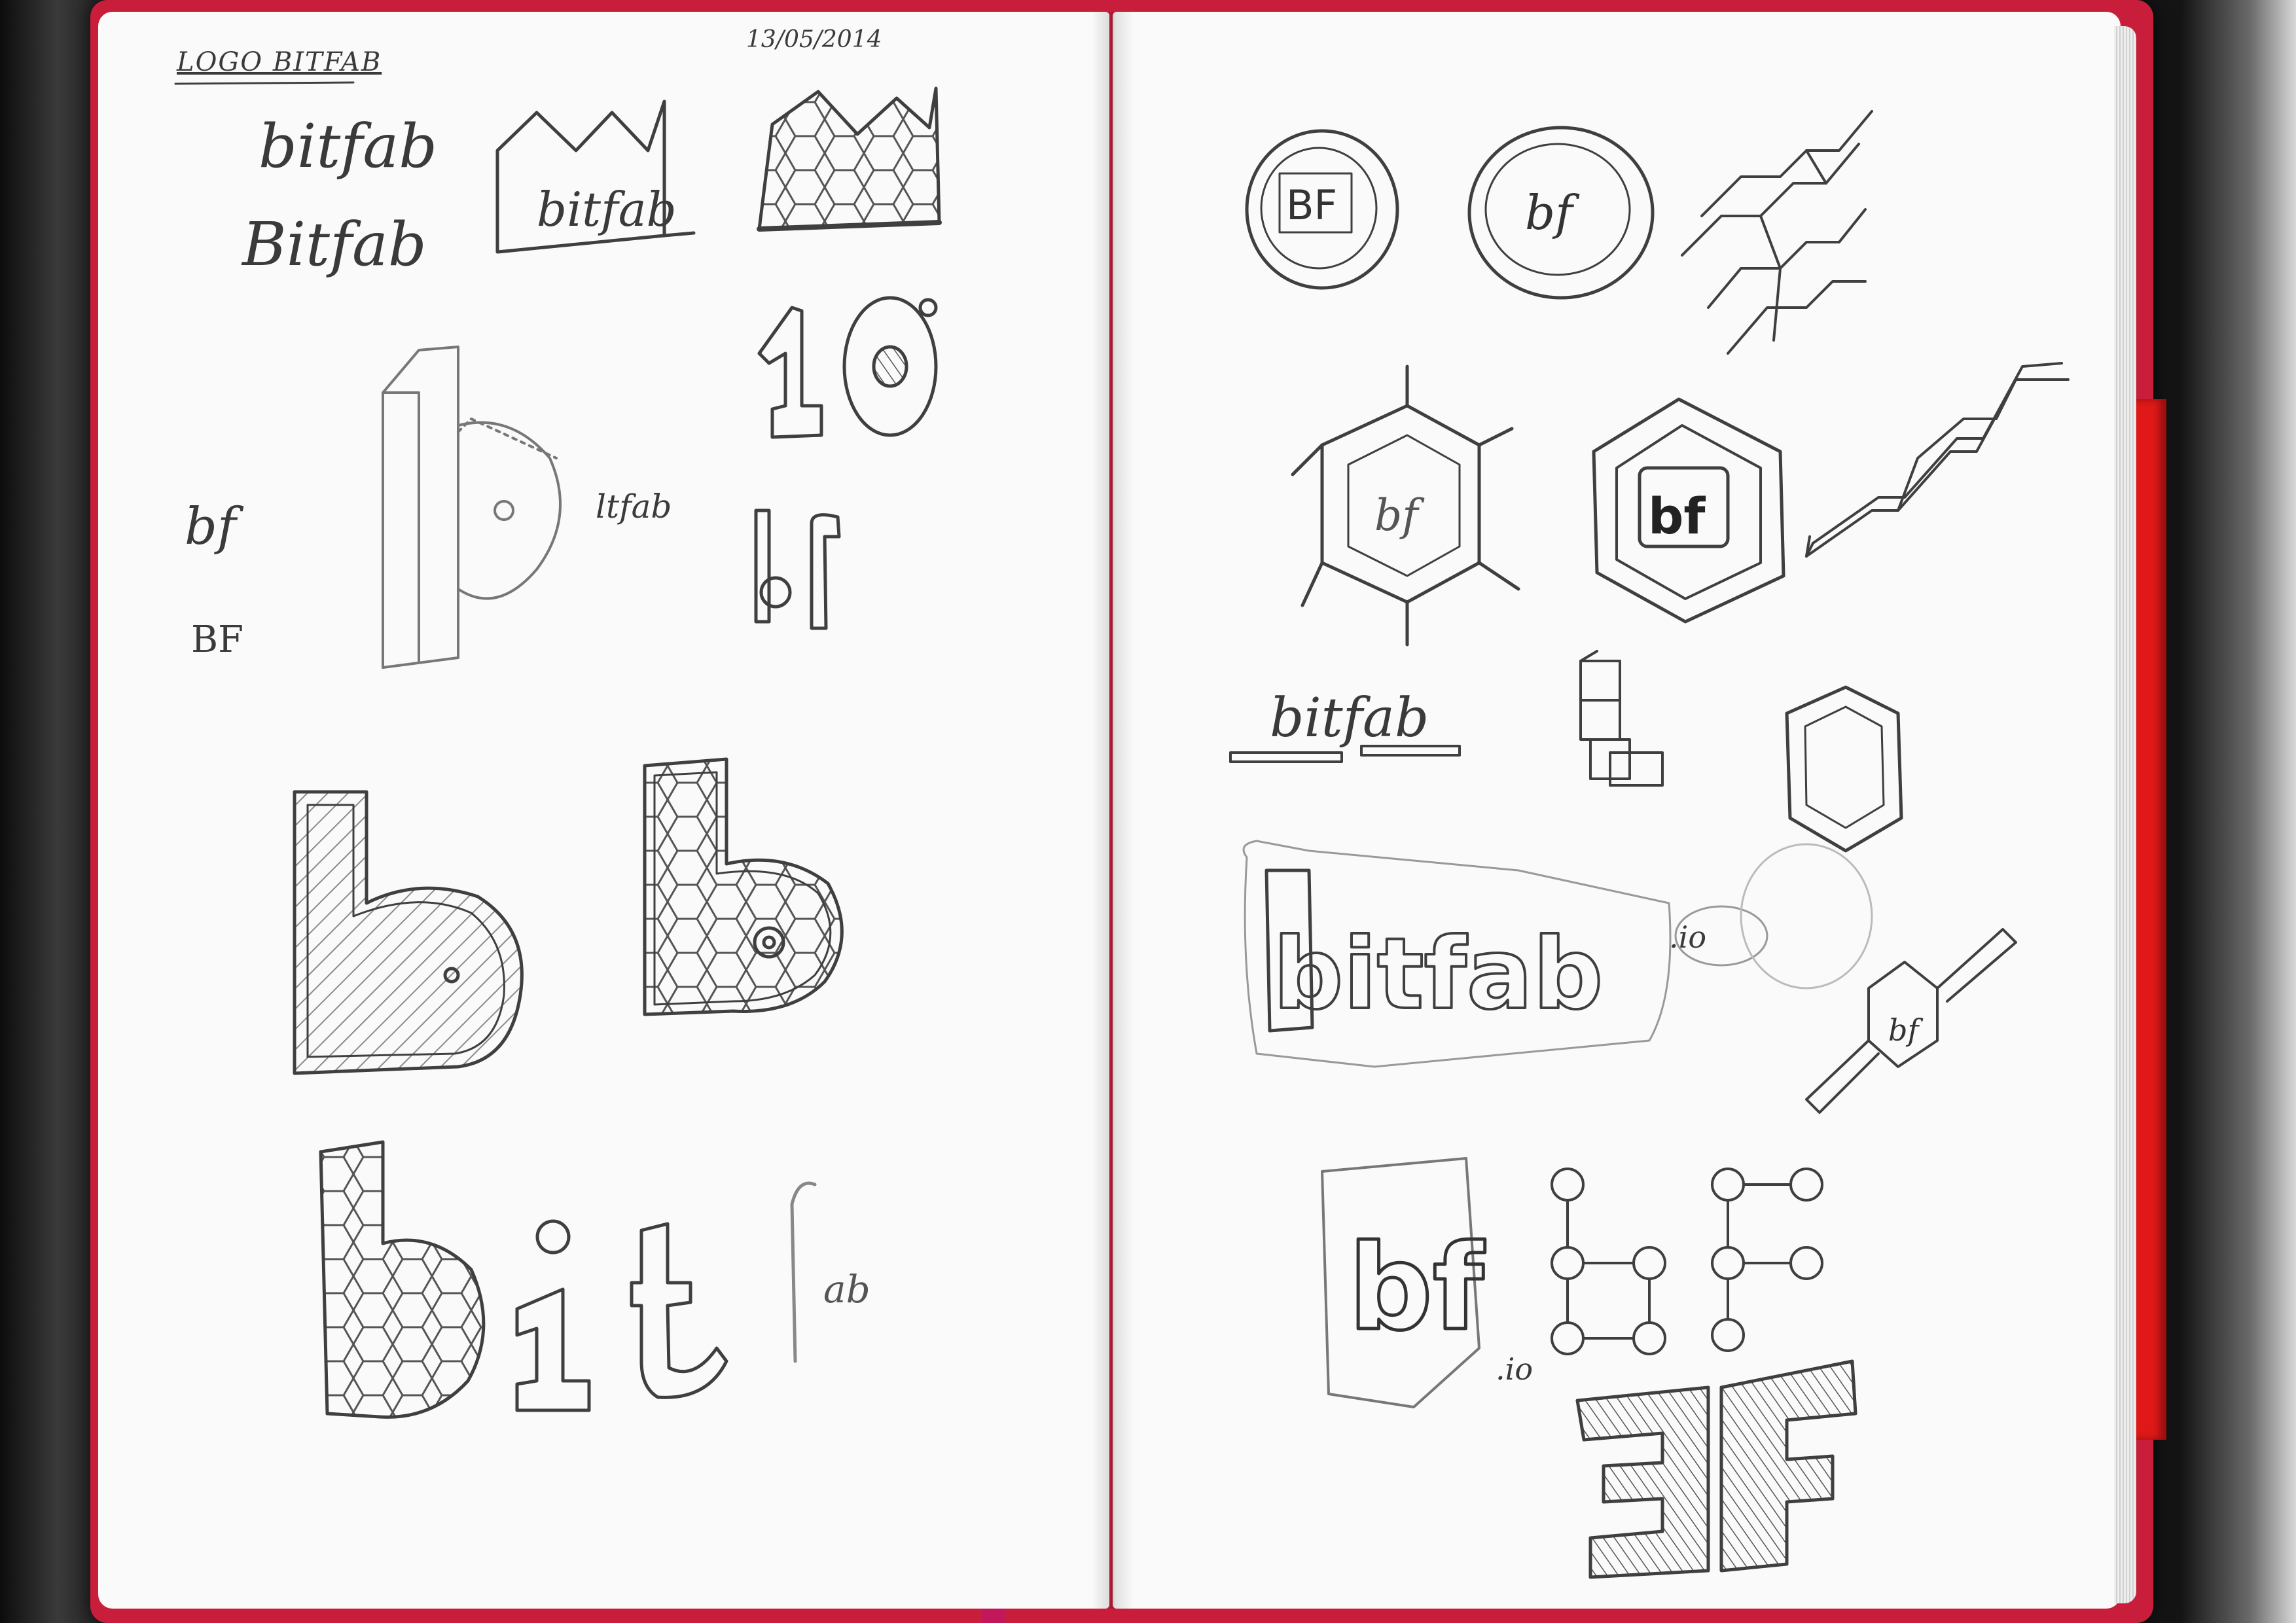  What do you see at coordinates (1687, 1261) in the screenshot?
I see `molecule-grid-sketch` at bounding box center [1687, 1261].